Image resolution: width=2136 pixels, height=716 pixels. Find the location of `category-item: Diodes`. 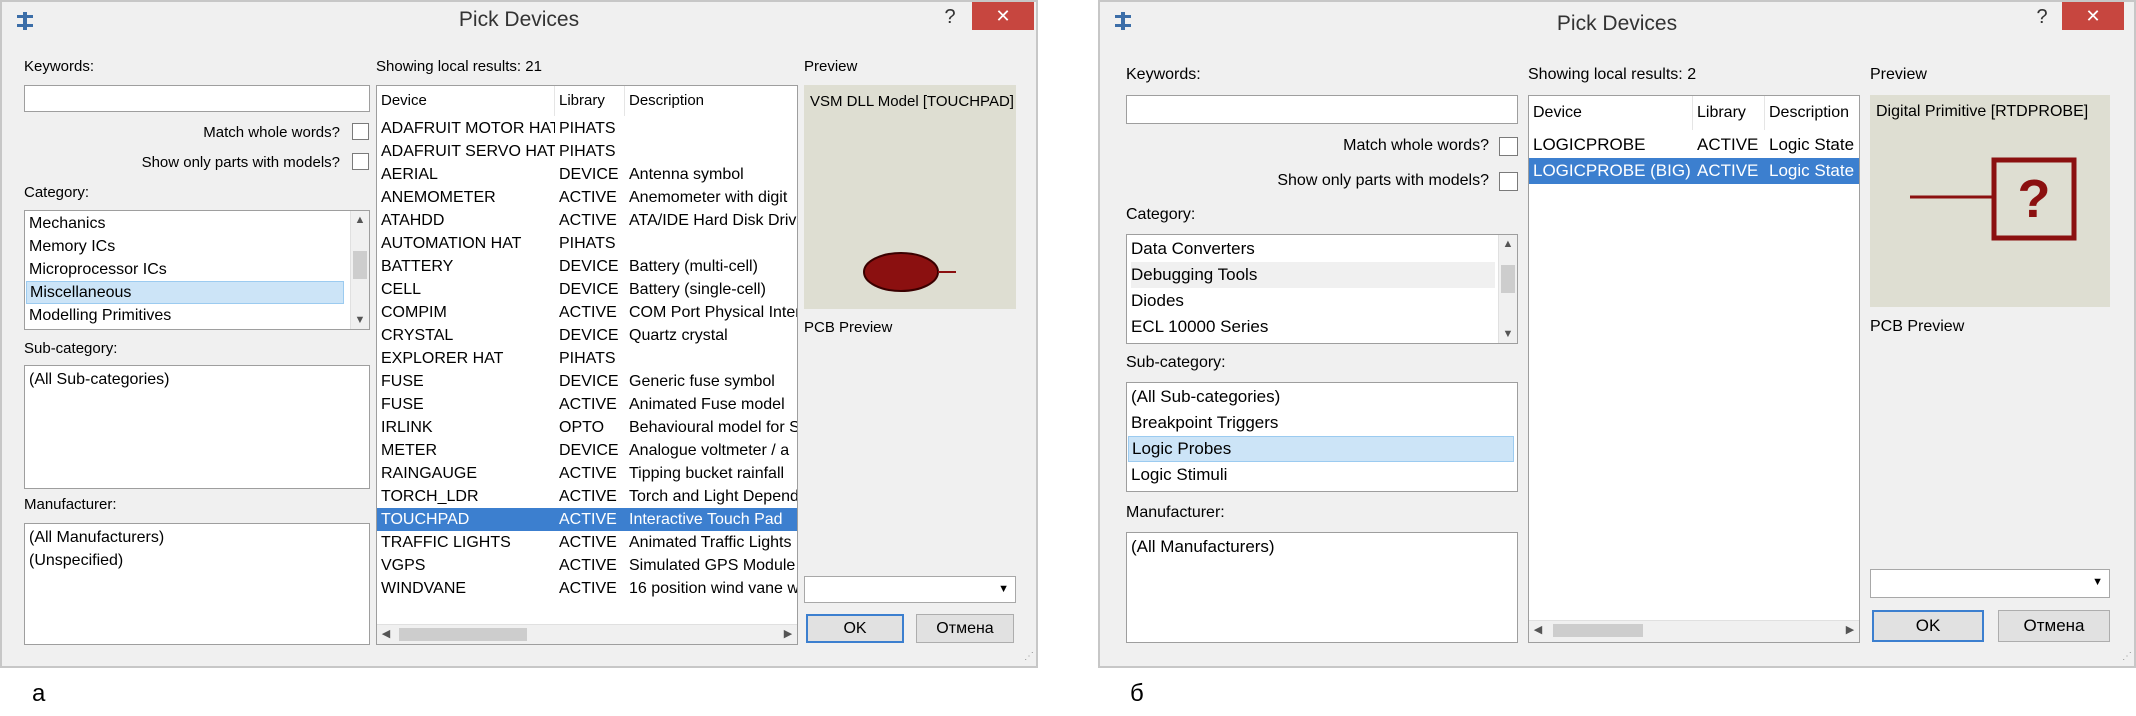

category-item: Diodes is located at coordinates (1157, 301).